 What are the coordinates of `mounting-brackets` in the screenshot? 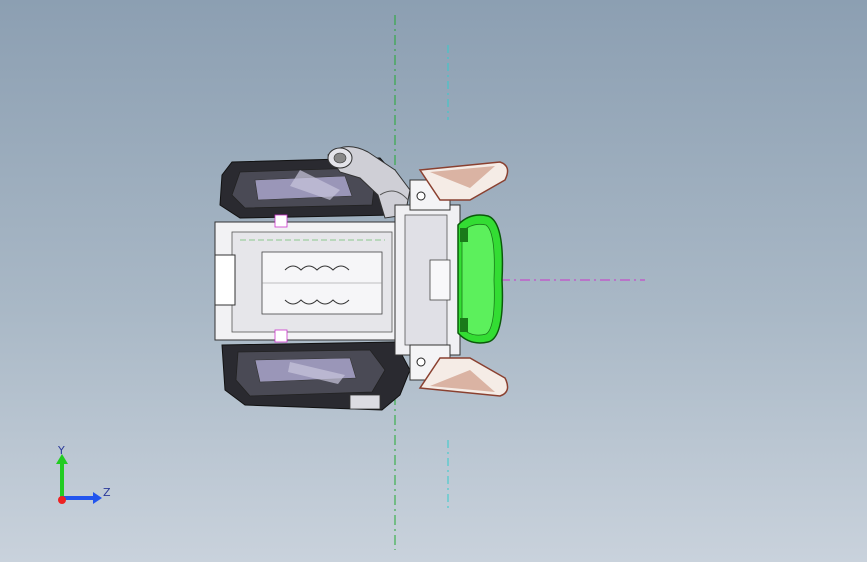 It's located at (427, 279).